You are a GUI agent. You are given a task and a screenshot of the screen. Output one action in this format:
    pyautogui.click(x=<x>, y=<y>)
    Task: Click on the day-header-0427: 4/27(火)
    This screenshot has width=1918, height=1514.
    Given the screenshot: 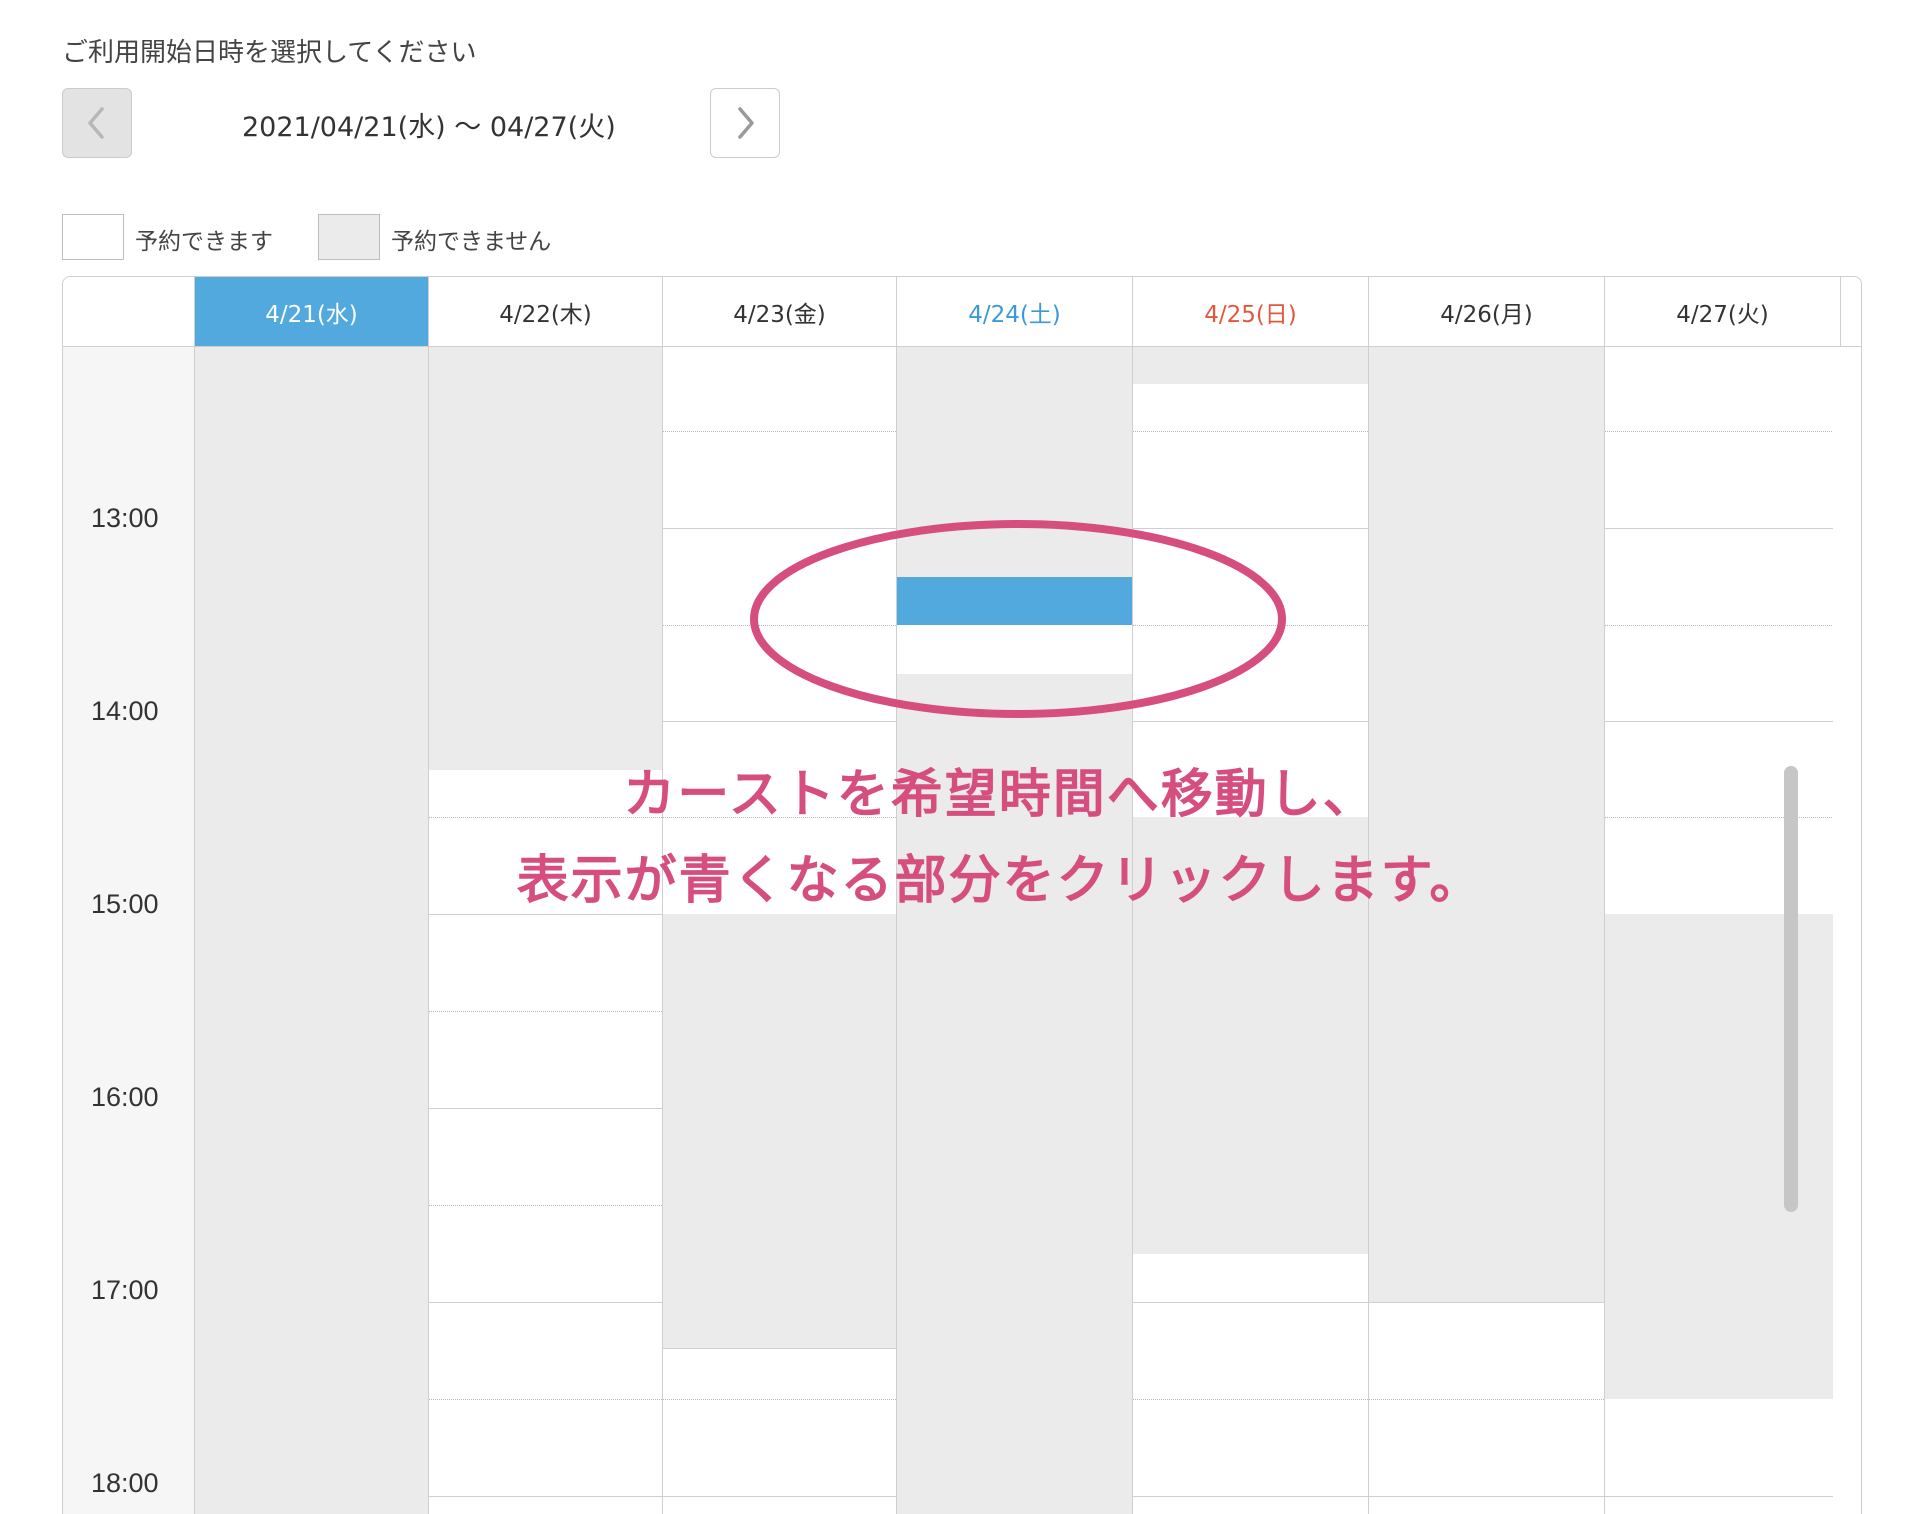 What is the action you would take?
    pyautogui.click(x=1723, y=311)
    